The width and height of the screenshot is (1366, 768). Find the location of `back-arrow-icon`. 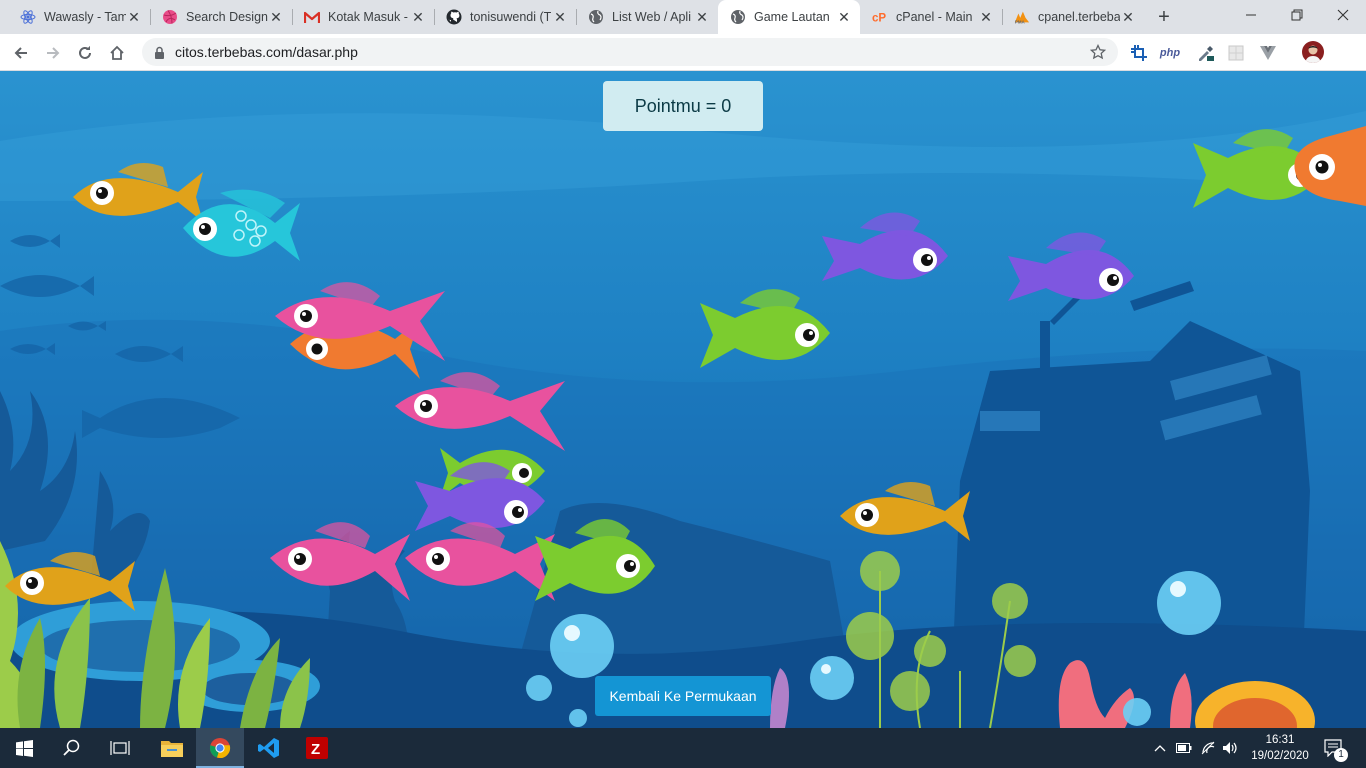

back-arrow-icon is located at coordinates (21, 53).